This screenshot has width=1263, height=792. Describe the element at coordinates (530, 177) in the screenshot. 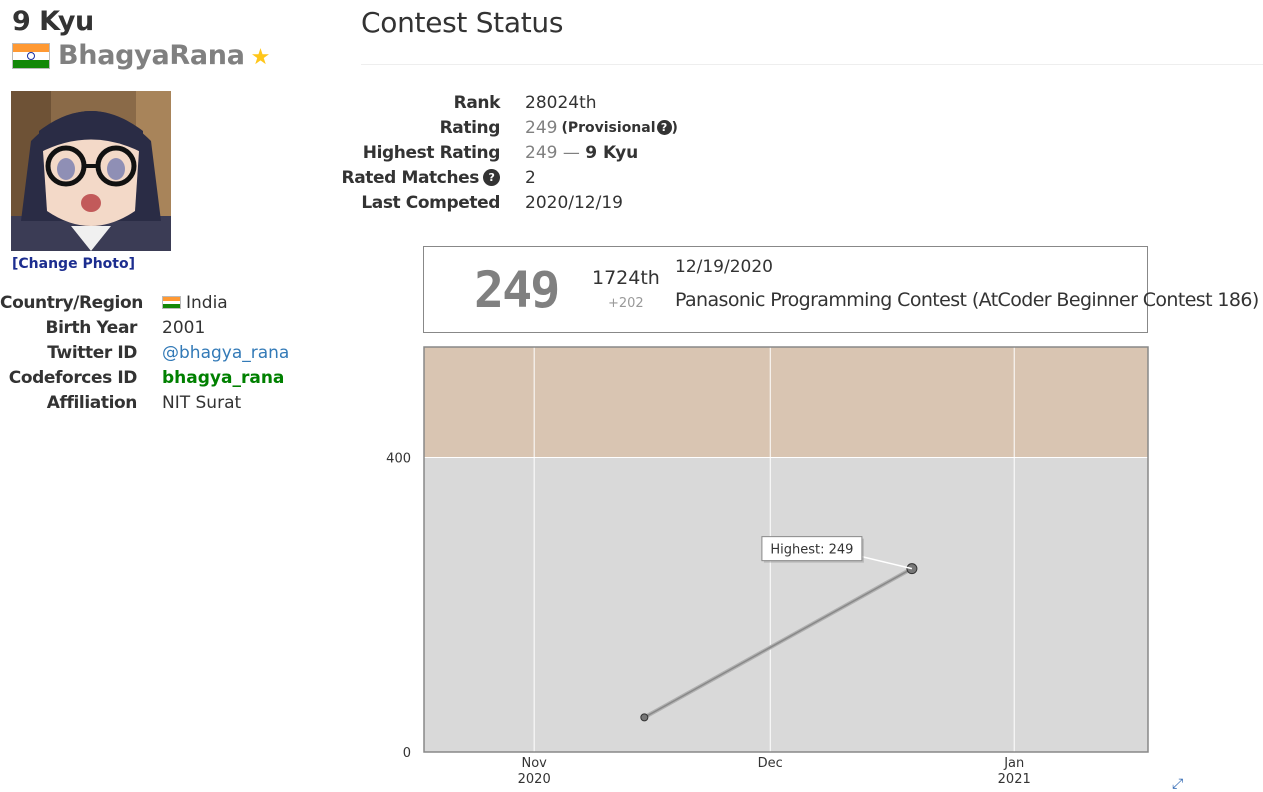

I see `rated-matches-value: 2` at that location.